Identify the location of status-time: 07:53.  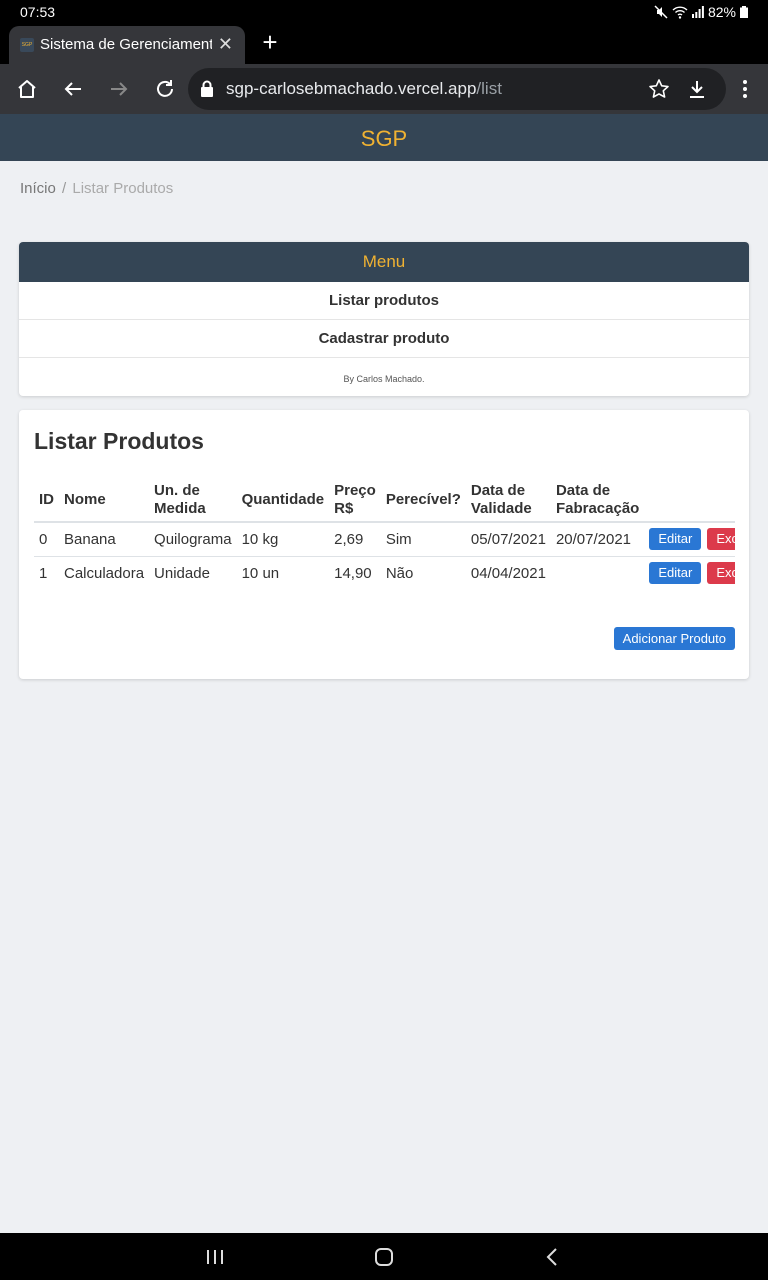
(38, 12).